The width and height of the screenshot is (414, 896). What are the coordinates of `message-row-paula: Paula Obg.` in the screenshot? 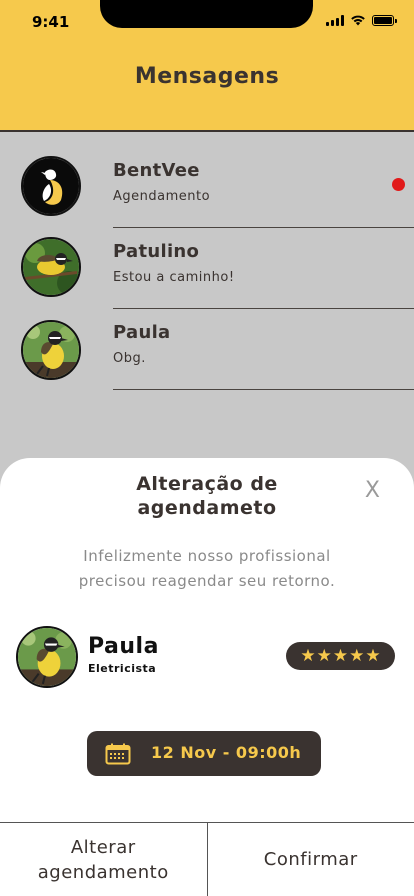 It's located at (207, 350).